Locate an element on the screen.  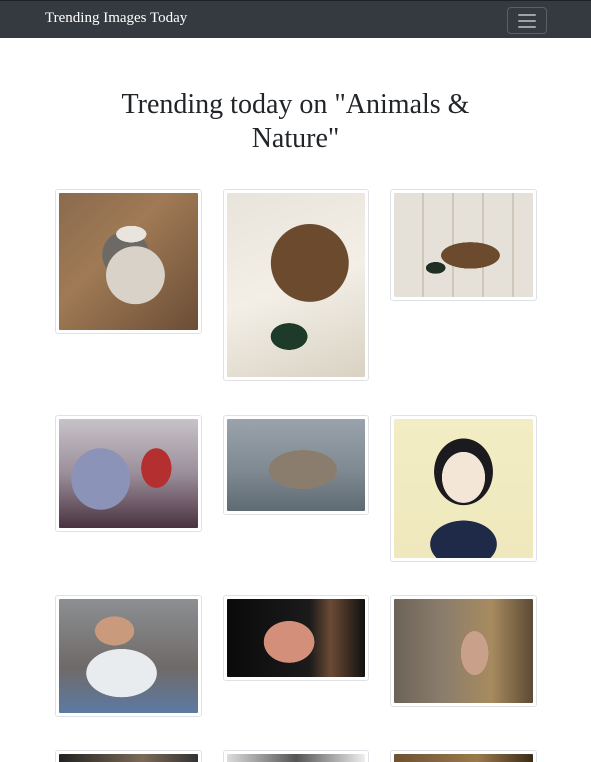
man-sword-image is located at coordinates (463, 651).